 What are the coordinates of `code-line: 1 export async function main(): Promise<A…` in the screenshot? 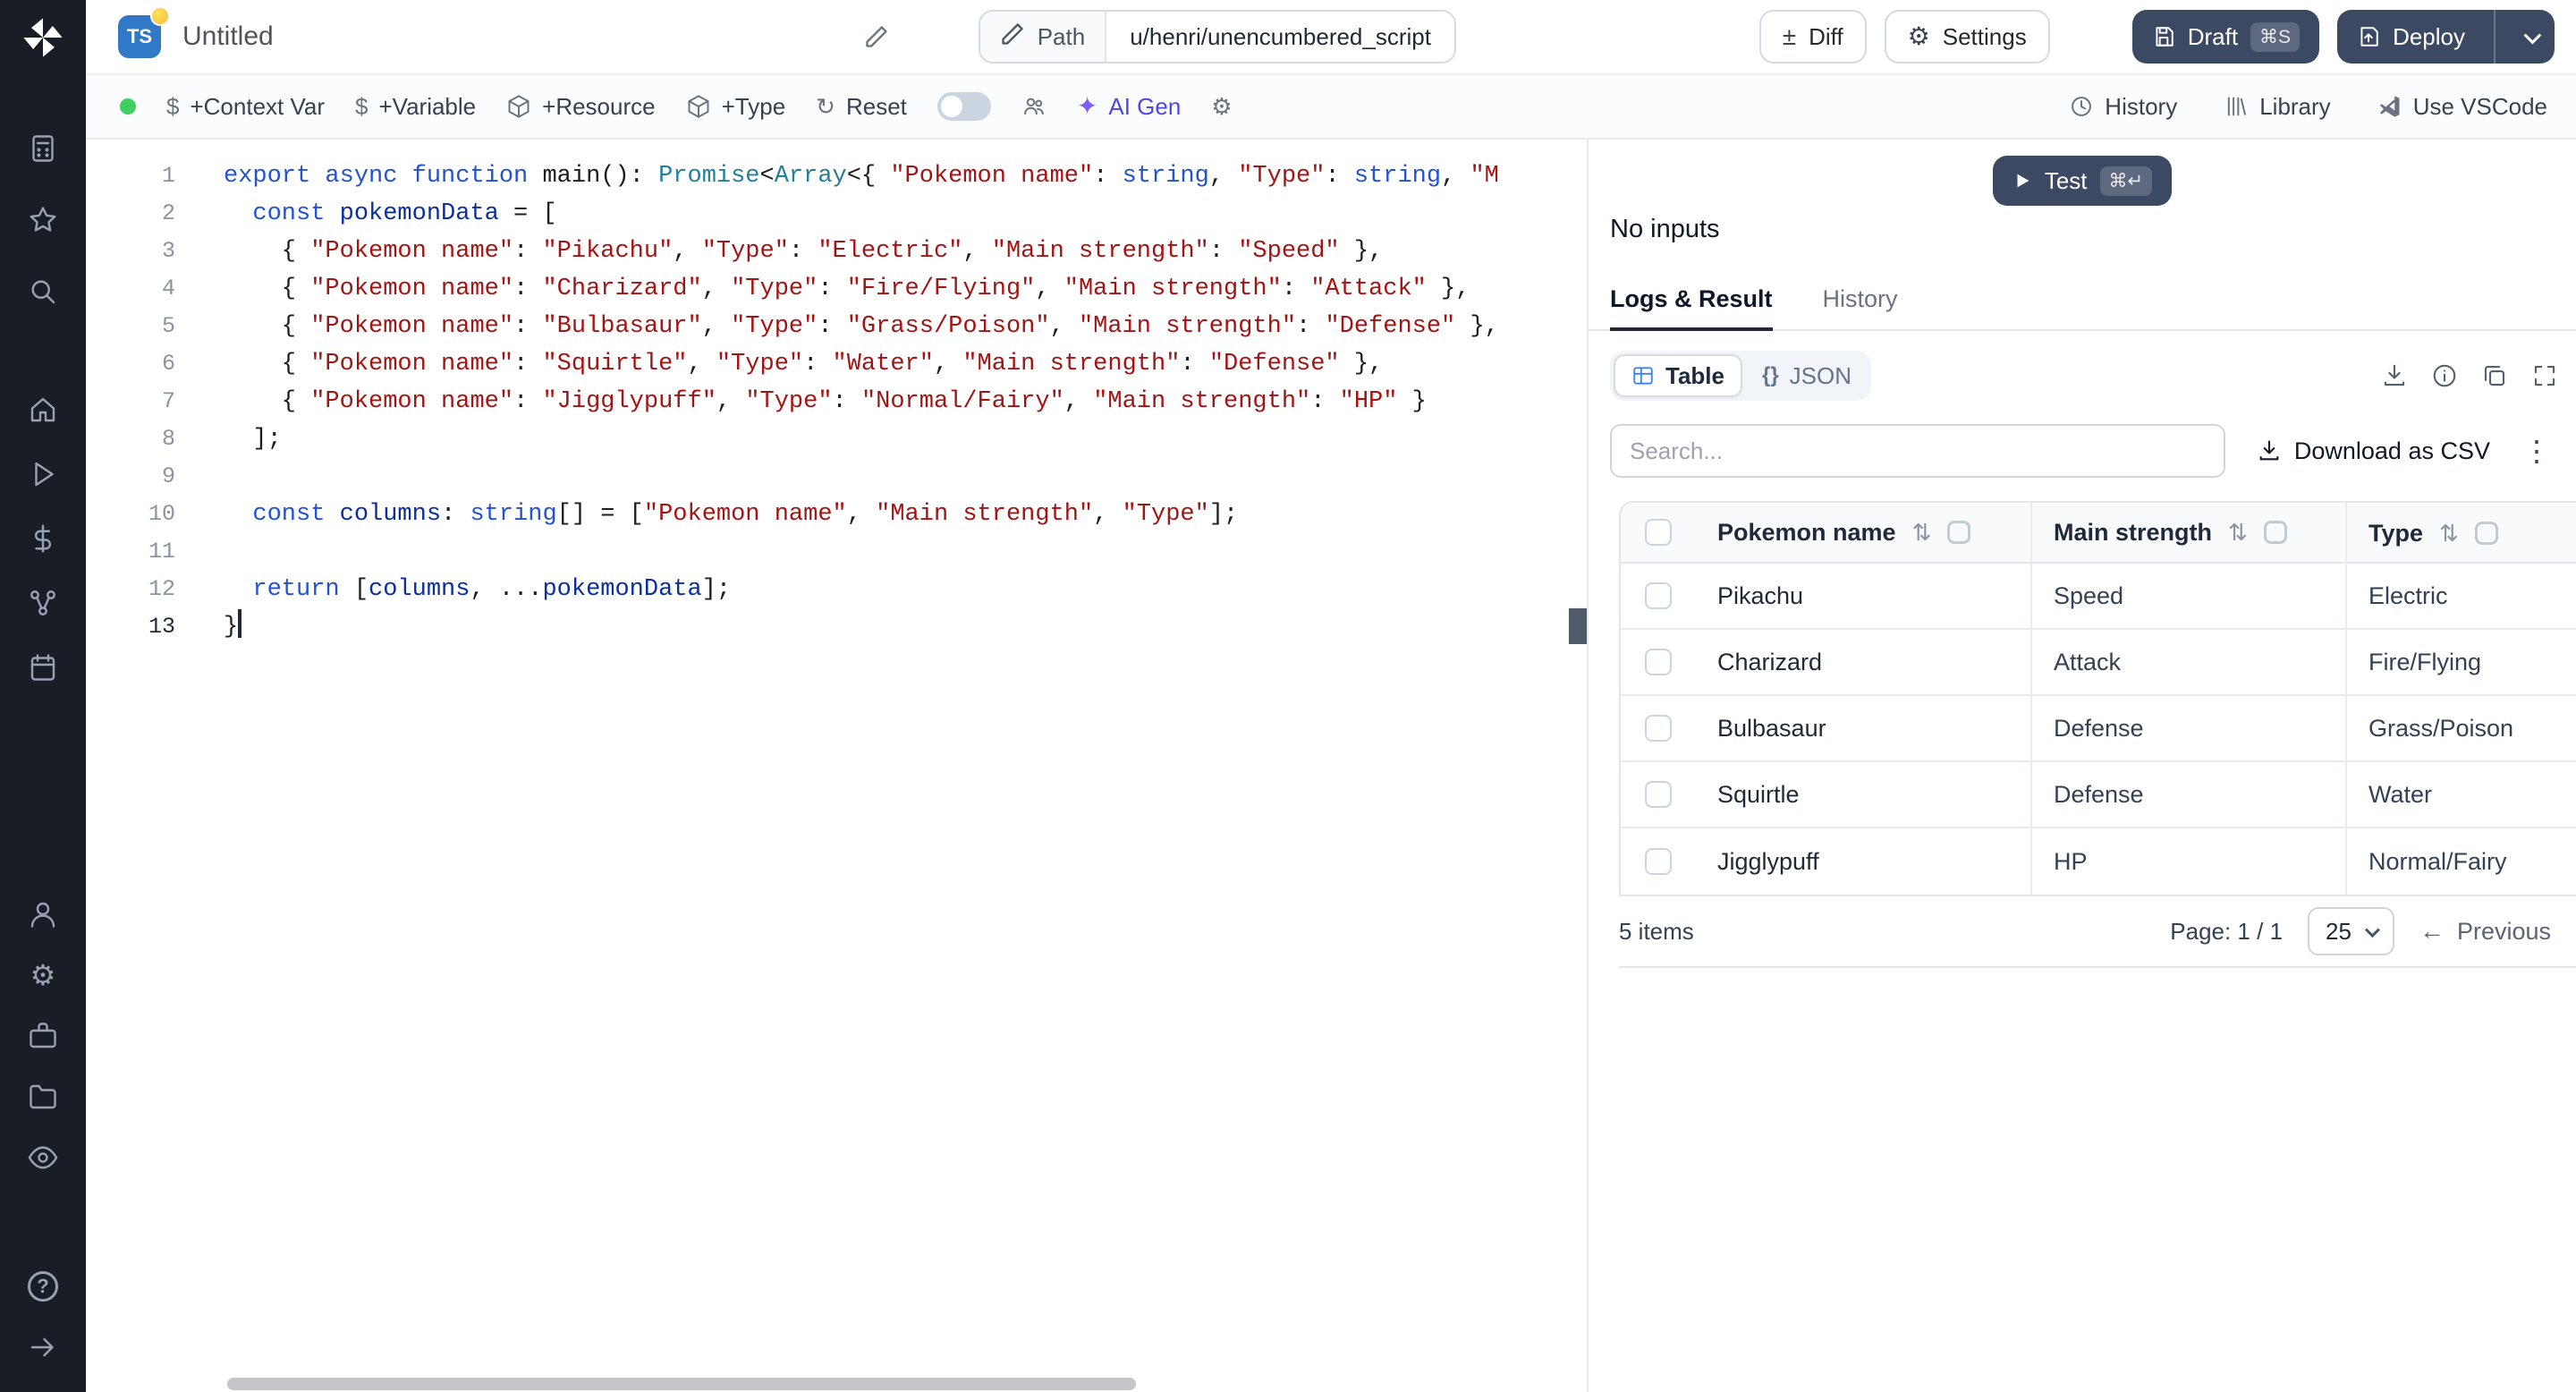 It's located at (836, 176).